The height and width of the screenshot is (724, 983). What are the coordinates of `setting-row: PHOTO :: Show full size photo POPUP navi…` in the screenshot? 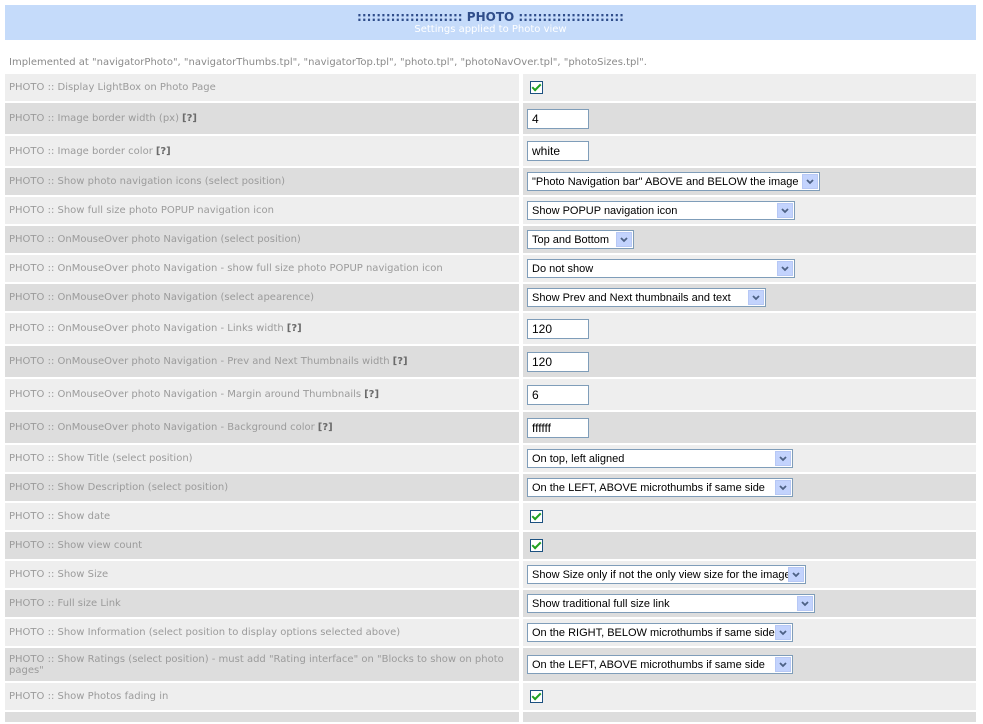 It's located at (490, 211).